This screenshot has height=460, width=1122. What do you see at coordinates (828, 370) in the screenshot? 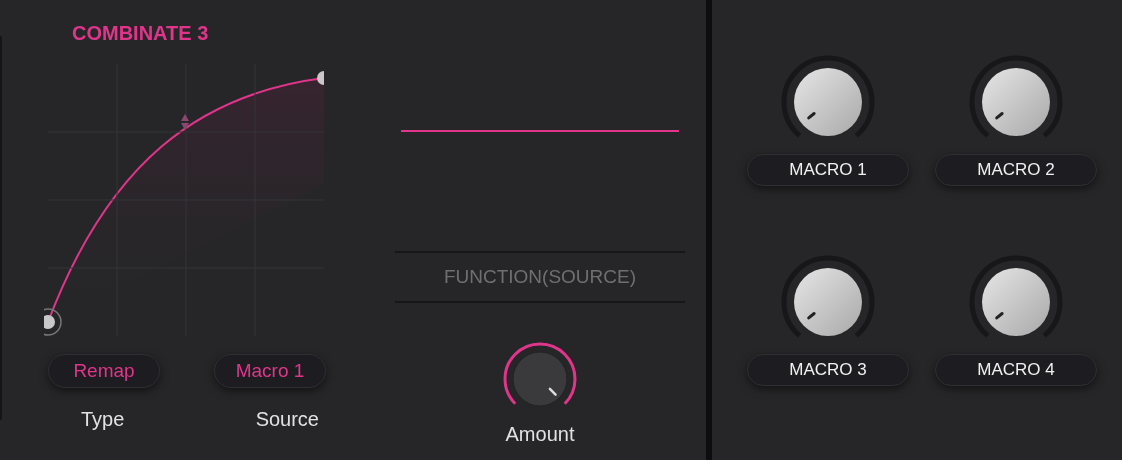
I see `macro-name-button: MACRO 3` at bounding box center [828, 370].